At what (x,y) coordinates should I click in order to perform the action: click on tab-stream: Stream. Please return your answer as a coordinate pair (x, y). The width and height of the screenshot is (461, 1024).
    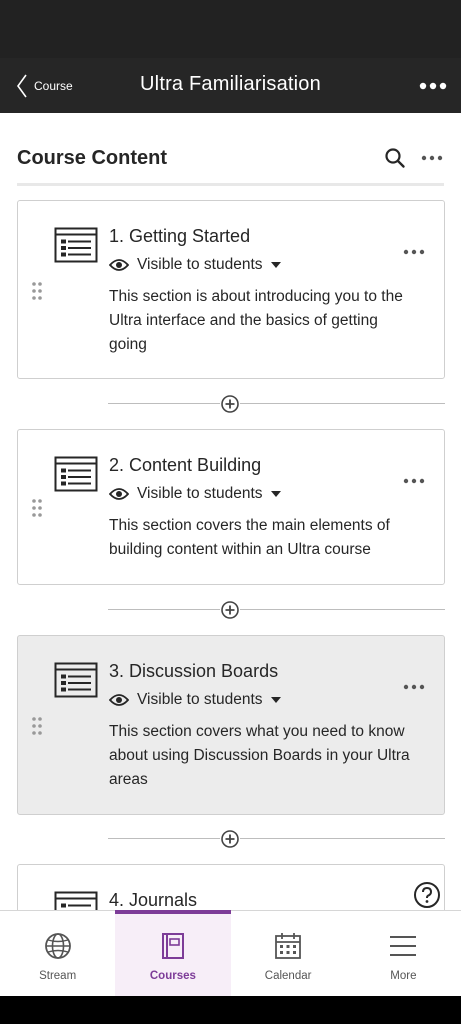
    Looking at the image, I should click on (57, 953).